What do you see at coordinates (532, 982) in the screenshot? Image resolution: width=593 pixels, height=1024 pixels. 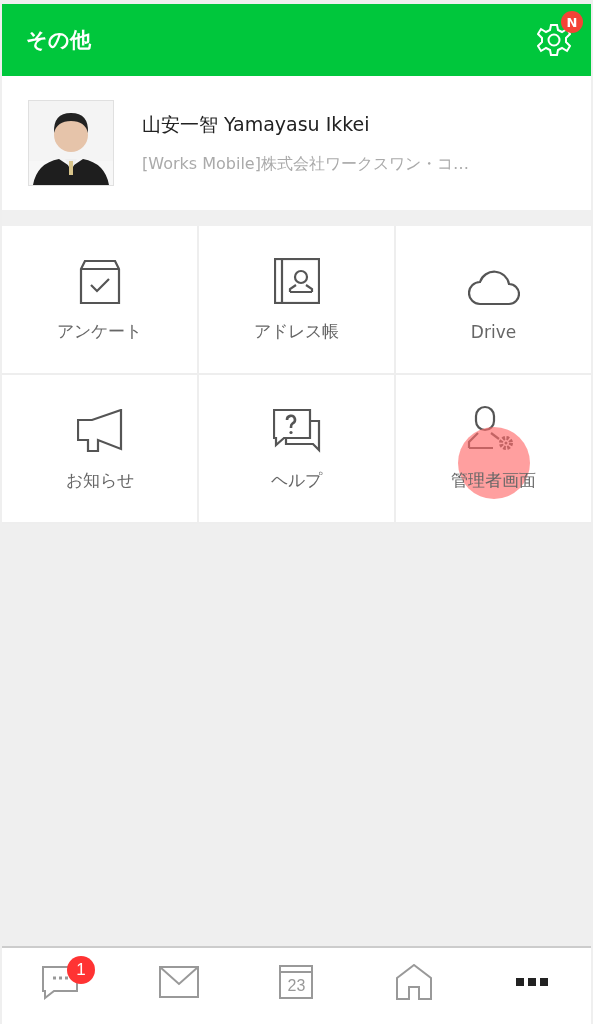 I see `more-icon` at bounding box center [532, 982].